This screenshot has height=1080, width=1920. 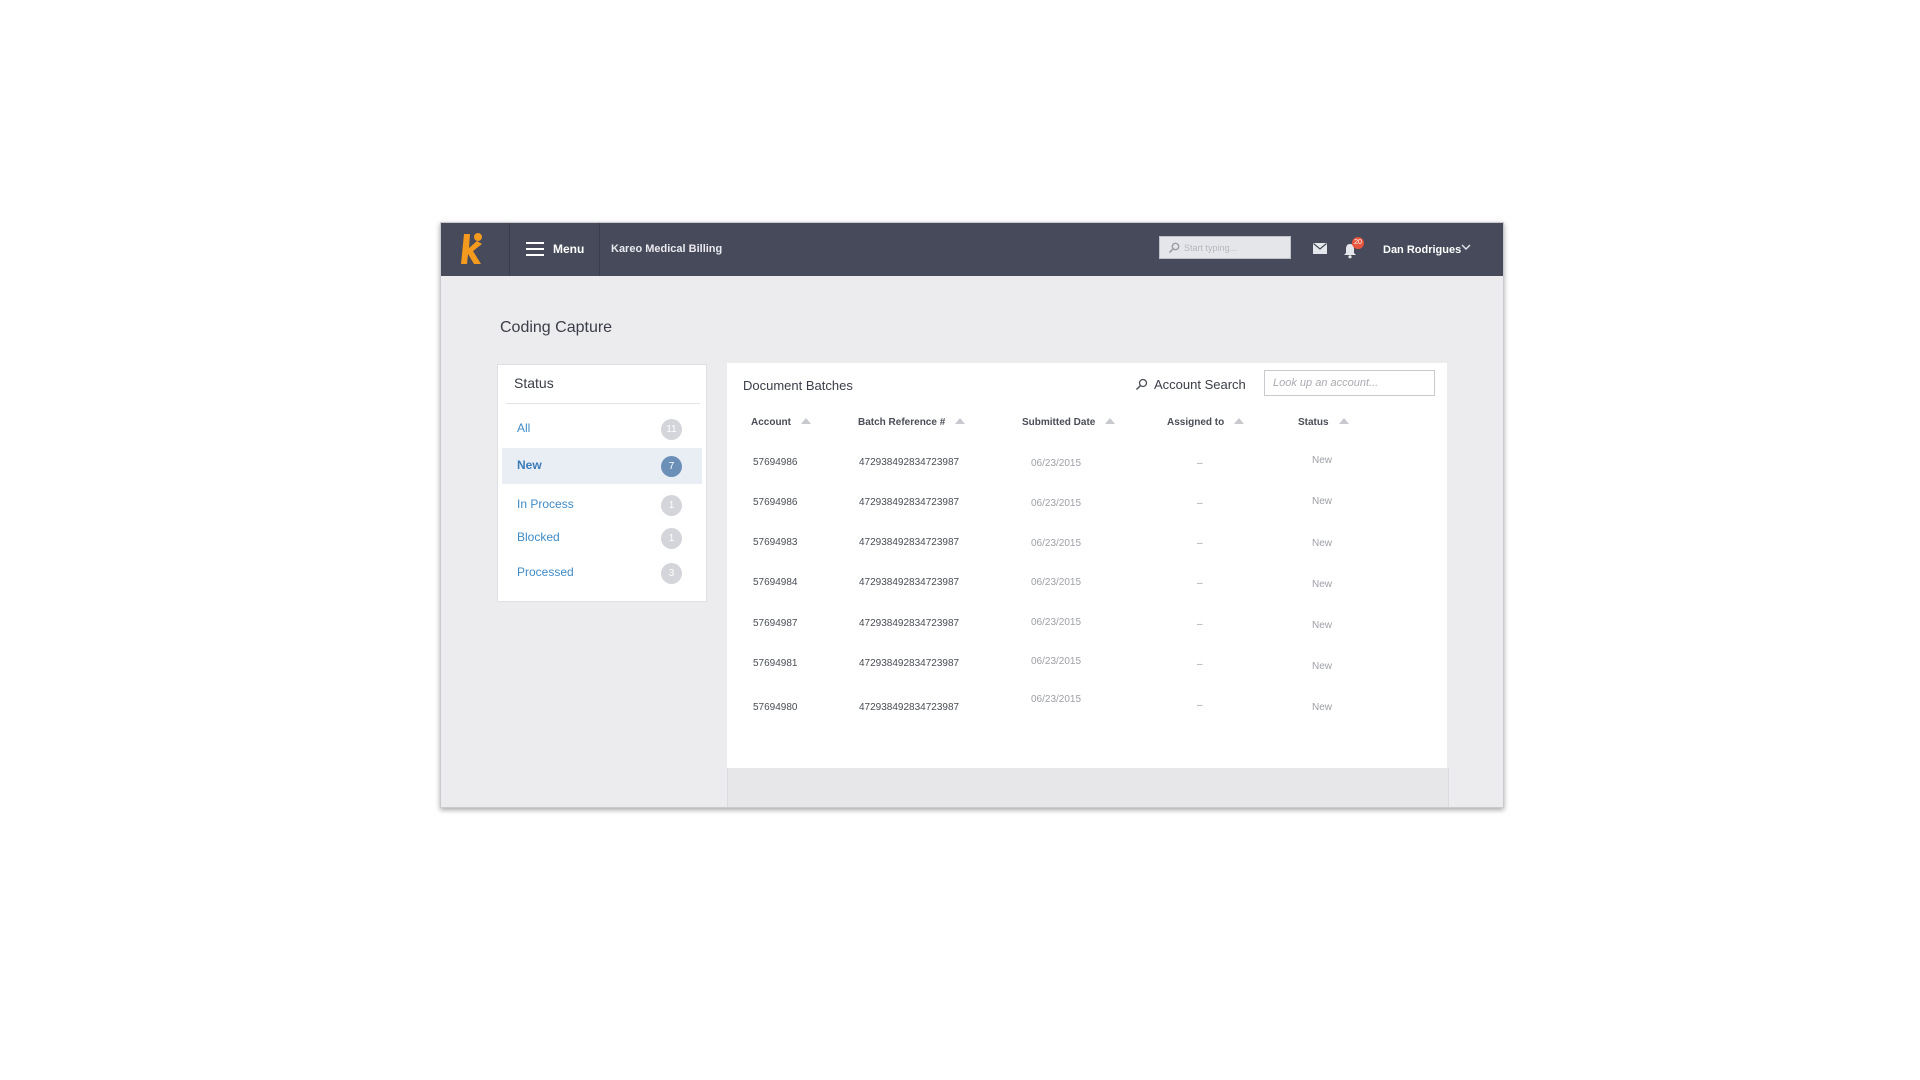 What do you see at coordinates (798, 385) in the screenshot?
I see `document-batches-heading: Document Batches` at bounding box center [798, 385].